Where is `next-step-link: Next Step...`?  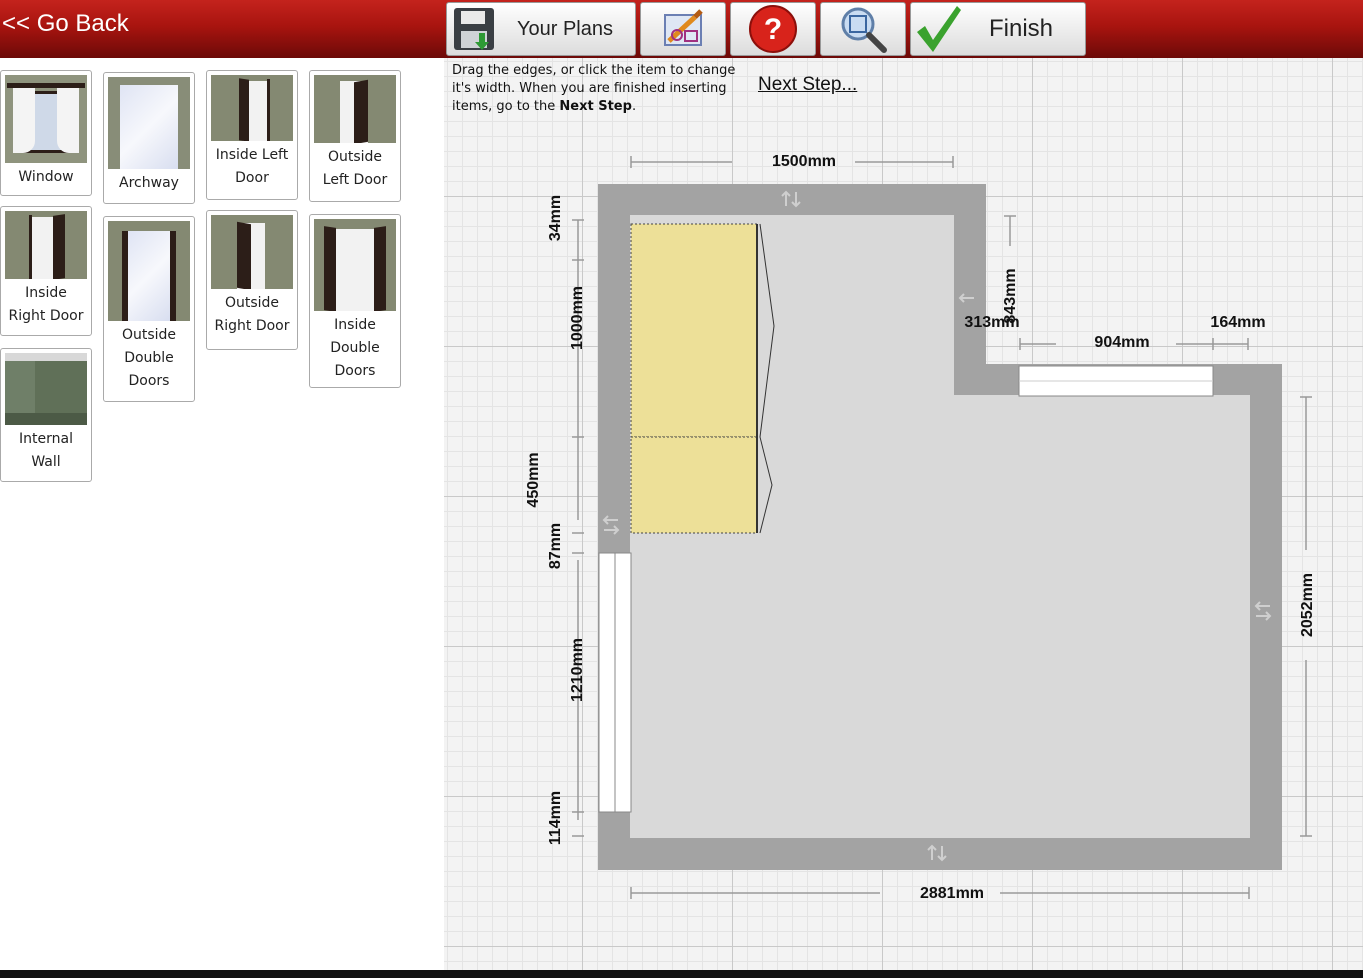
next-step-link: Next Step... is located at coordinates (807, 85).